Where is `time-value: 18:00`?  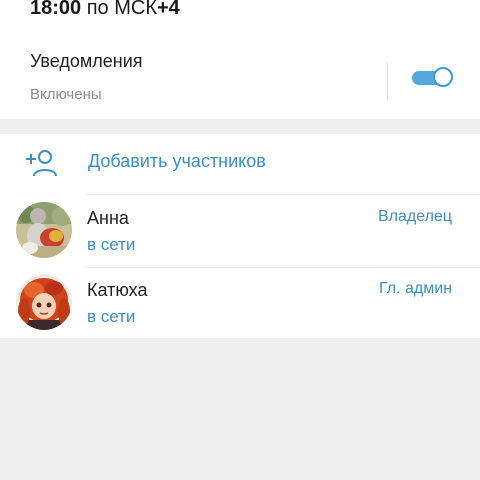
time-value: 18:00 is located at coordinates (56, 9).